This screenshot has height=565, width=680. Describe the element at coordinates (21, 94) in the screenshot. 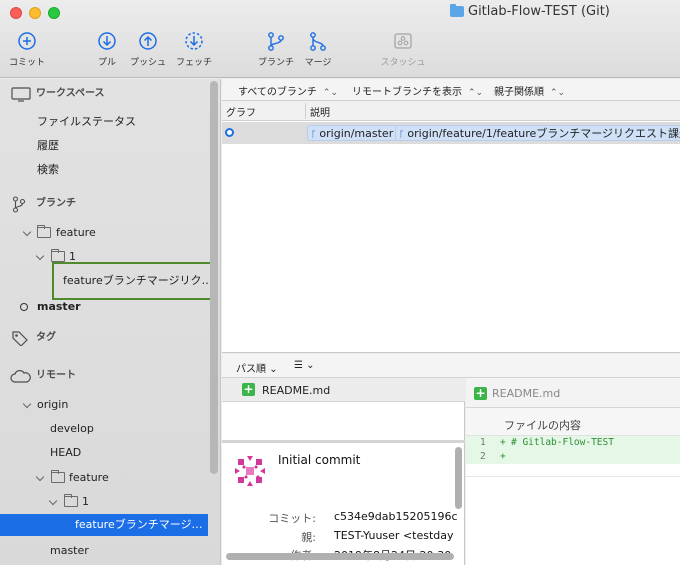

I see `monitor-icon` at that location.